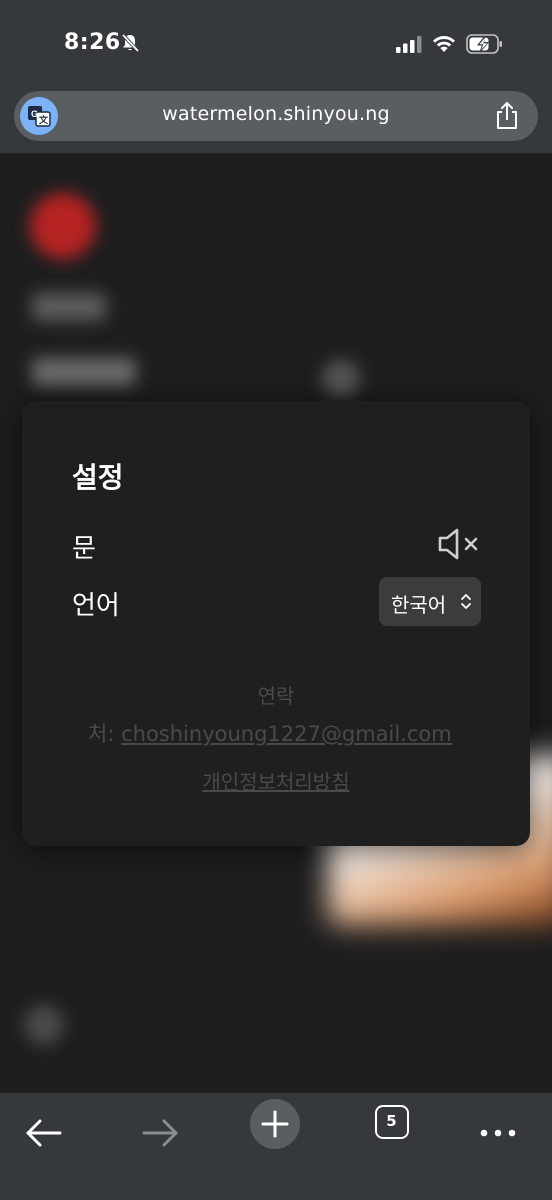 The image size is (552, 1200). I want to click on back-arrow-icon, so click(44, 1133).